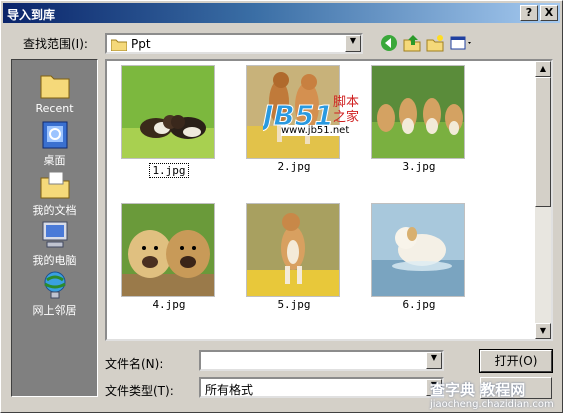 Image resolution: width=563 pixels, height=413 pixels. Describe the element at coordinates (281, 13) in the screenshot. I see `title-bar: 导入到库 ? X` at that location.